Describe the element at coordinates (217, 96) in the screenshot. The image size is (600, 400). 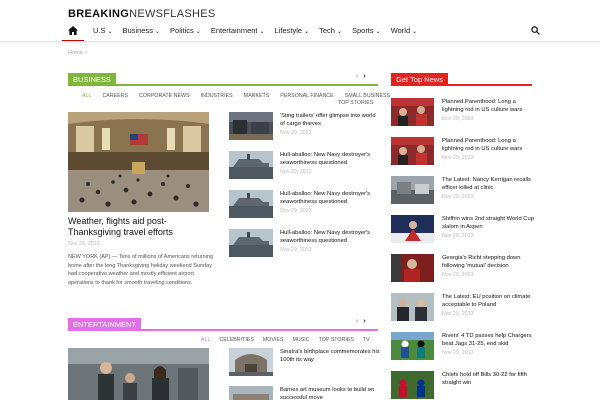
I see `tab-industries: INDUSTRIES` at that location.